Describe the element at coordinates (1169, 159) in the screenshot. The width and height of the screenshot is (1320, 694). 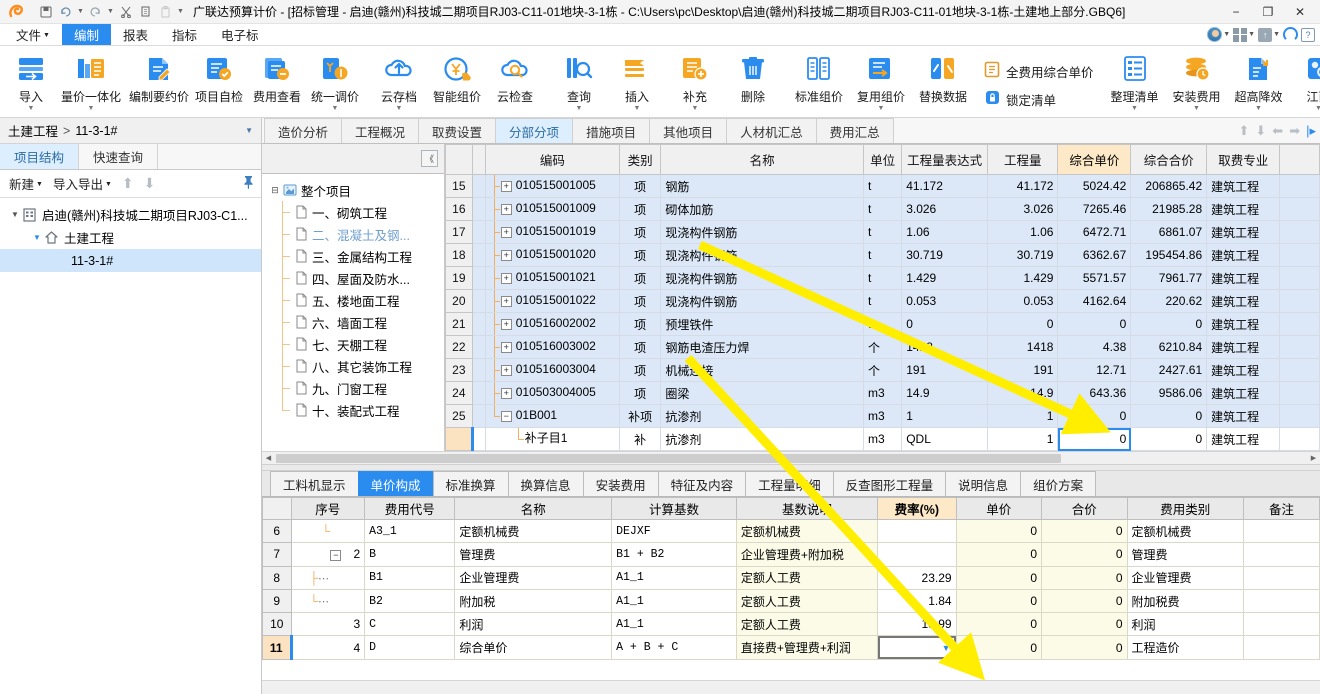
I see `col-header-total-price: 综合合价` at that location.